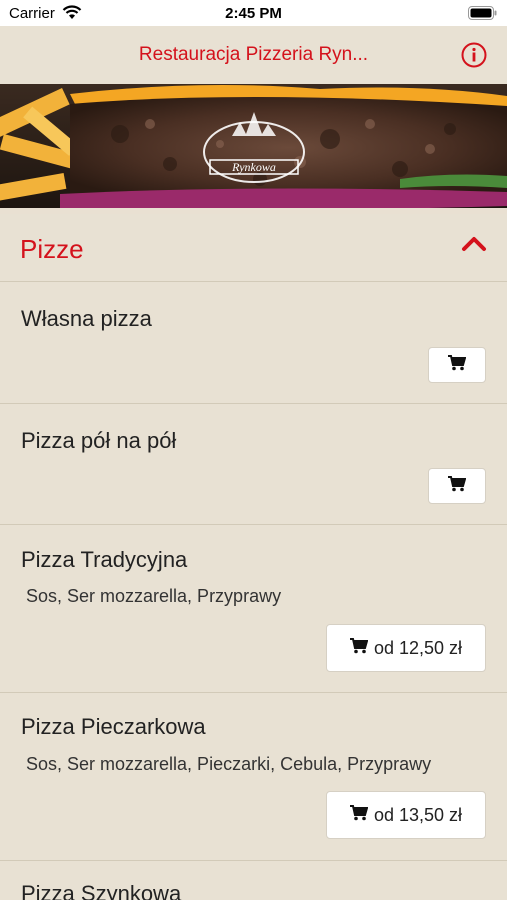  What do you see at coordinates (253, 167) in the screenshot?
I see `logo-text: Rynkowa` at bounding box center [253, 167].